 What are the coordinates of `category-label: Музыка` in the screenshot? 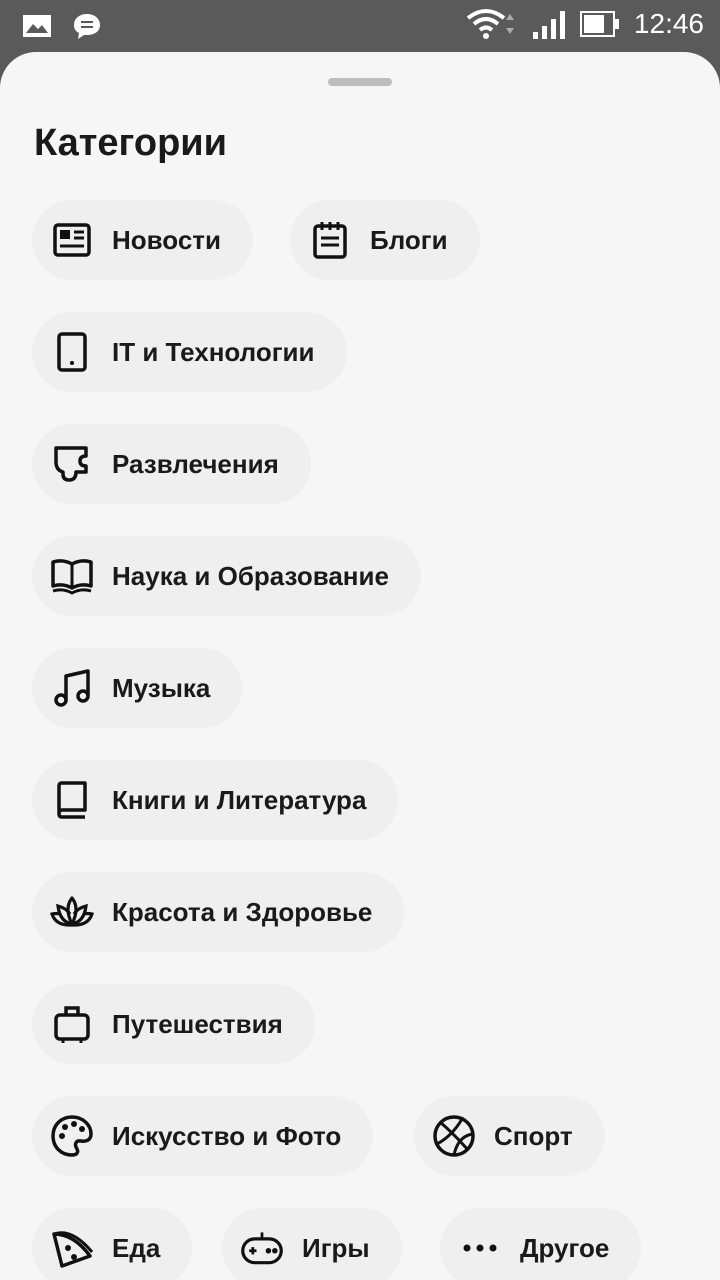 It's located at (161, 687).